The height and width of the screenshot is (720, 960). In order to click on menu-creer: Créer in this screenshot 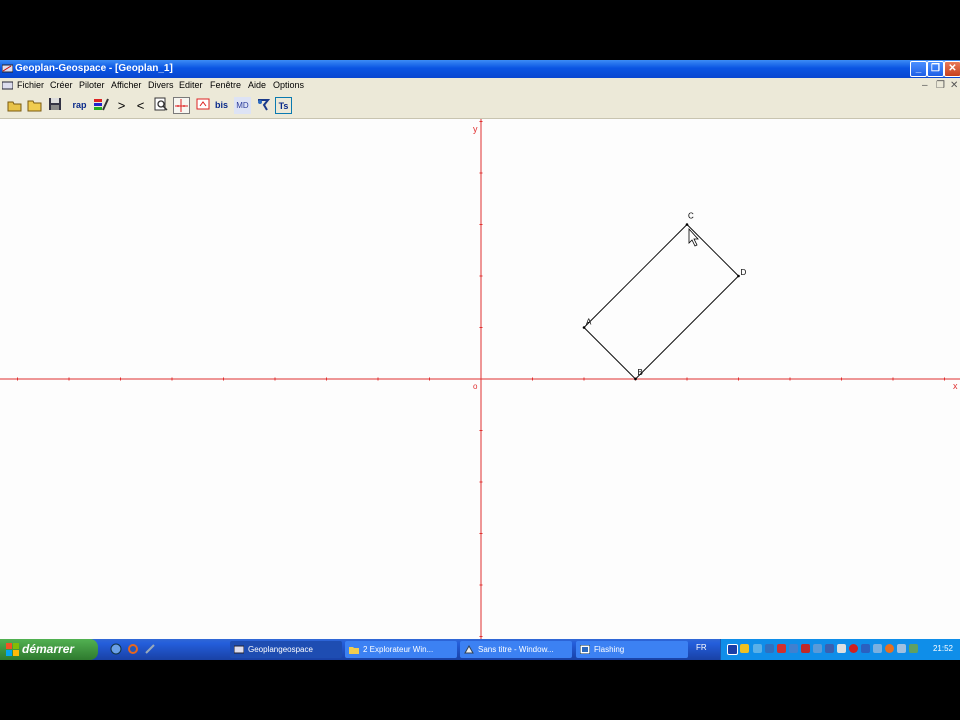, I will do `click(61, 85)`.